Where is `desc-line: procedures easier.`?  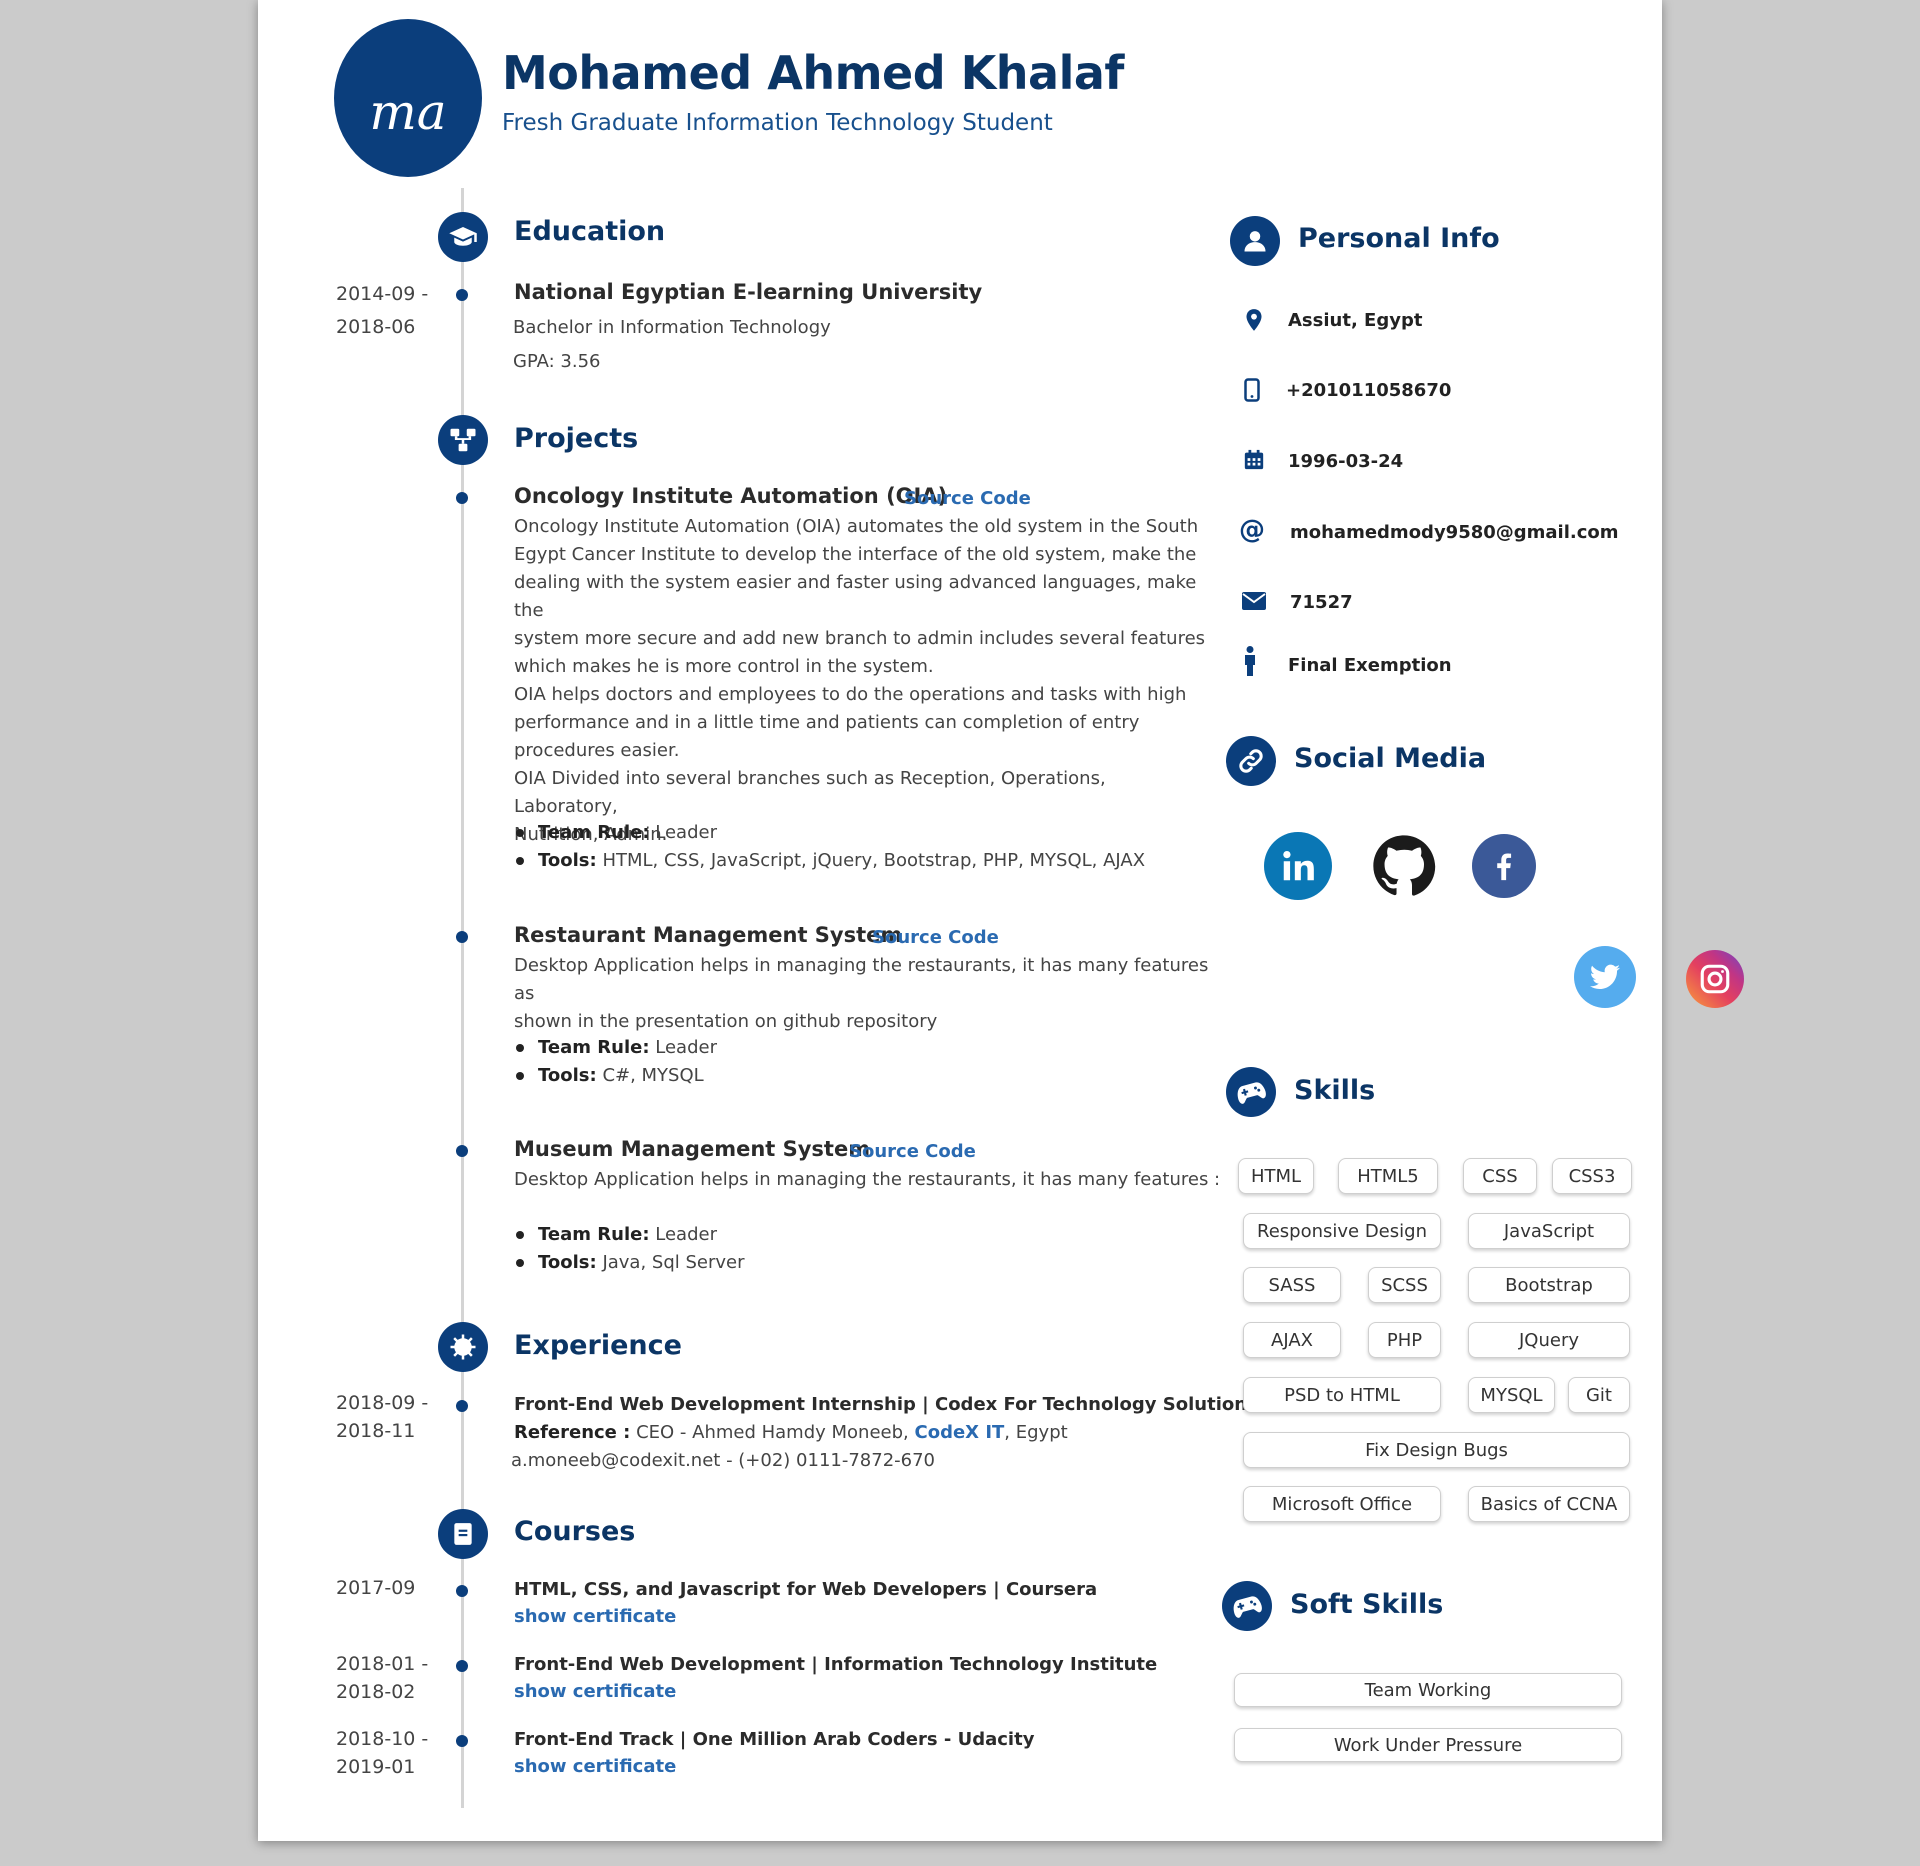 desc-line: procedures easier. is located at coordinates (597, 750).